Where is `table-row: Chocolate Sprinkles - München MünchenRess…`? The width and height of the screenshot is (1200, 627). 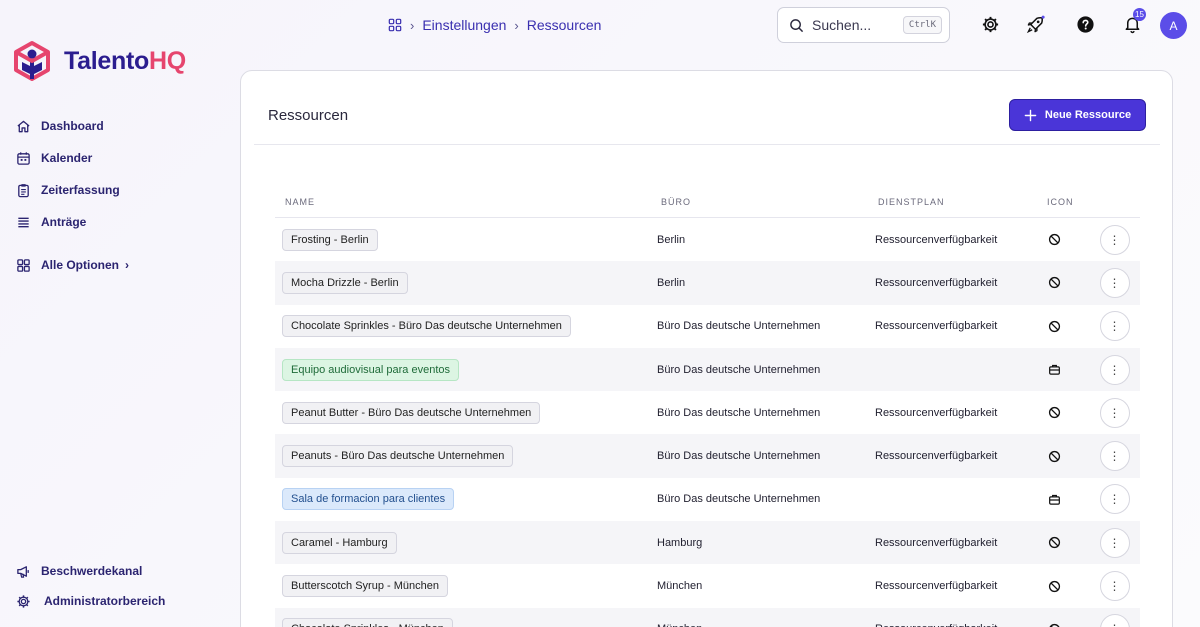
table-row: Chocolate Sprinkles - München MünchenRess… is located at coordinates (707, 617).